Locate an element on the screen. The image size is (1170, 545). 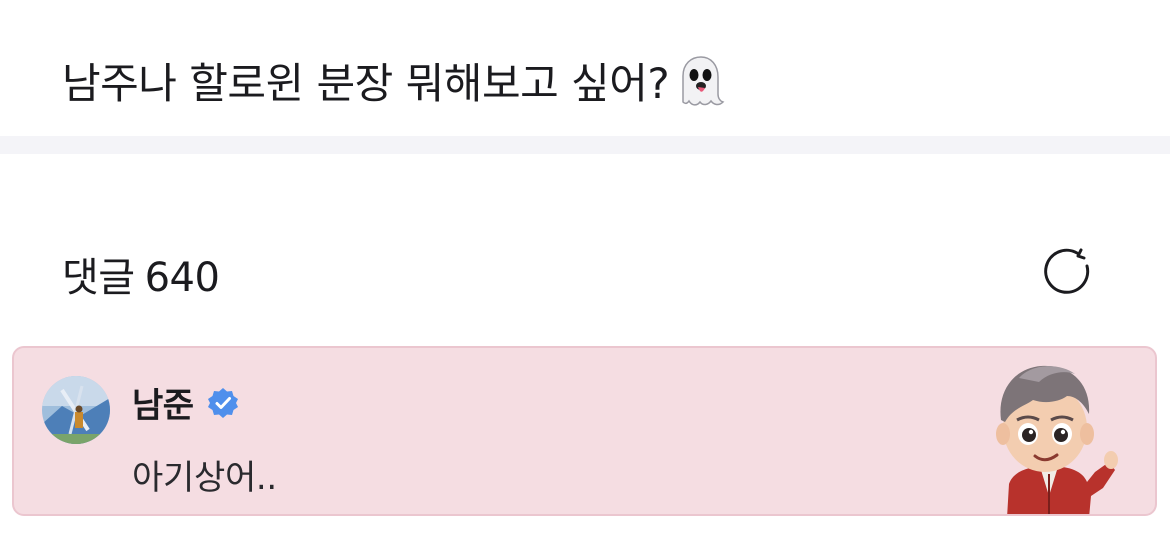
post-text: 남주나 할로윈 분장 뭐해보고 싶어? is located at coordinates (395, 80).